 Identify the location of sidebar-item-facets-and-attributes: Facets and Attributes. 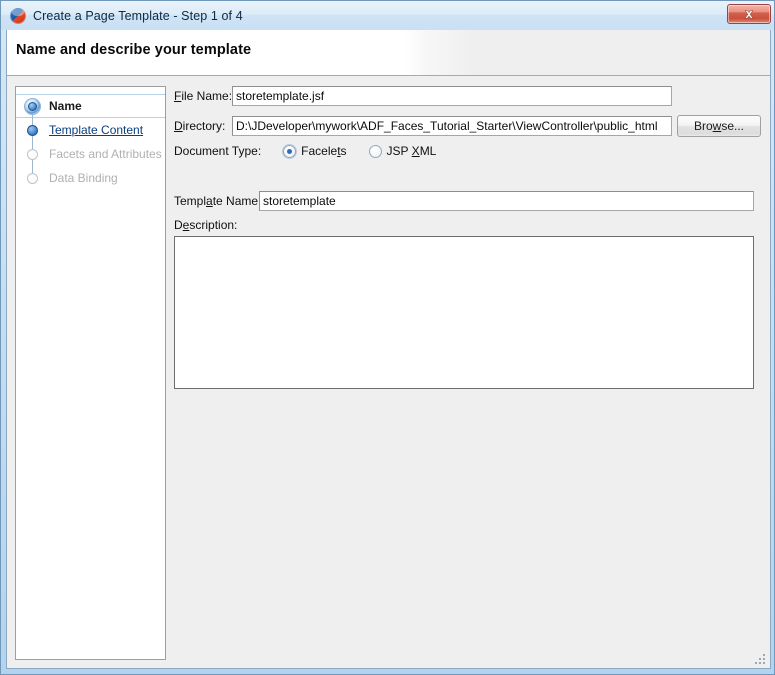
(90, 154).